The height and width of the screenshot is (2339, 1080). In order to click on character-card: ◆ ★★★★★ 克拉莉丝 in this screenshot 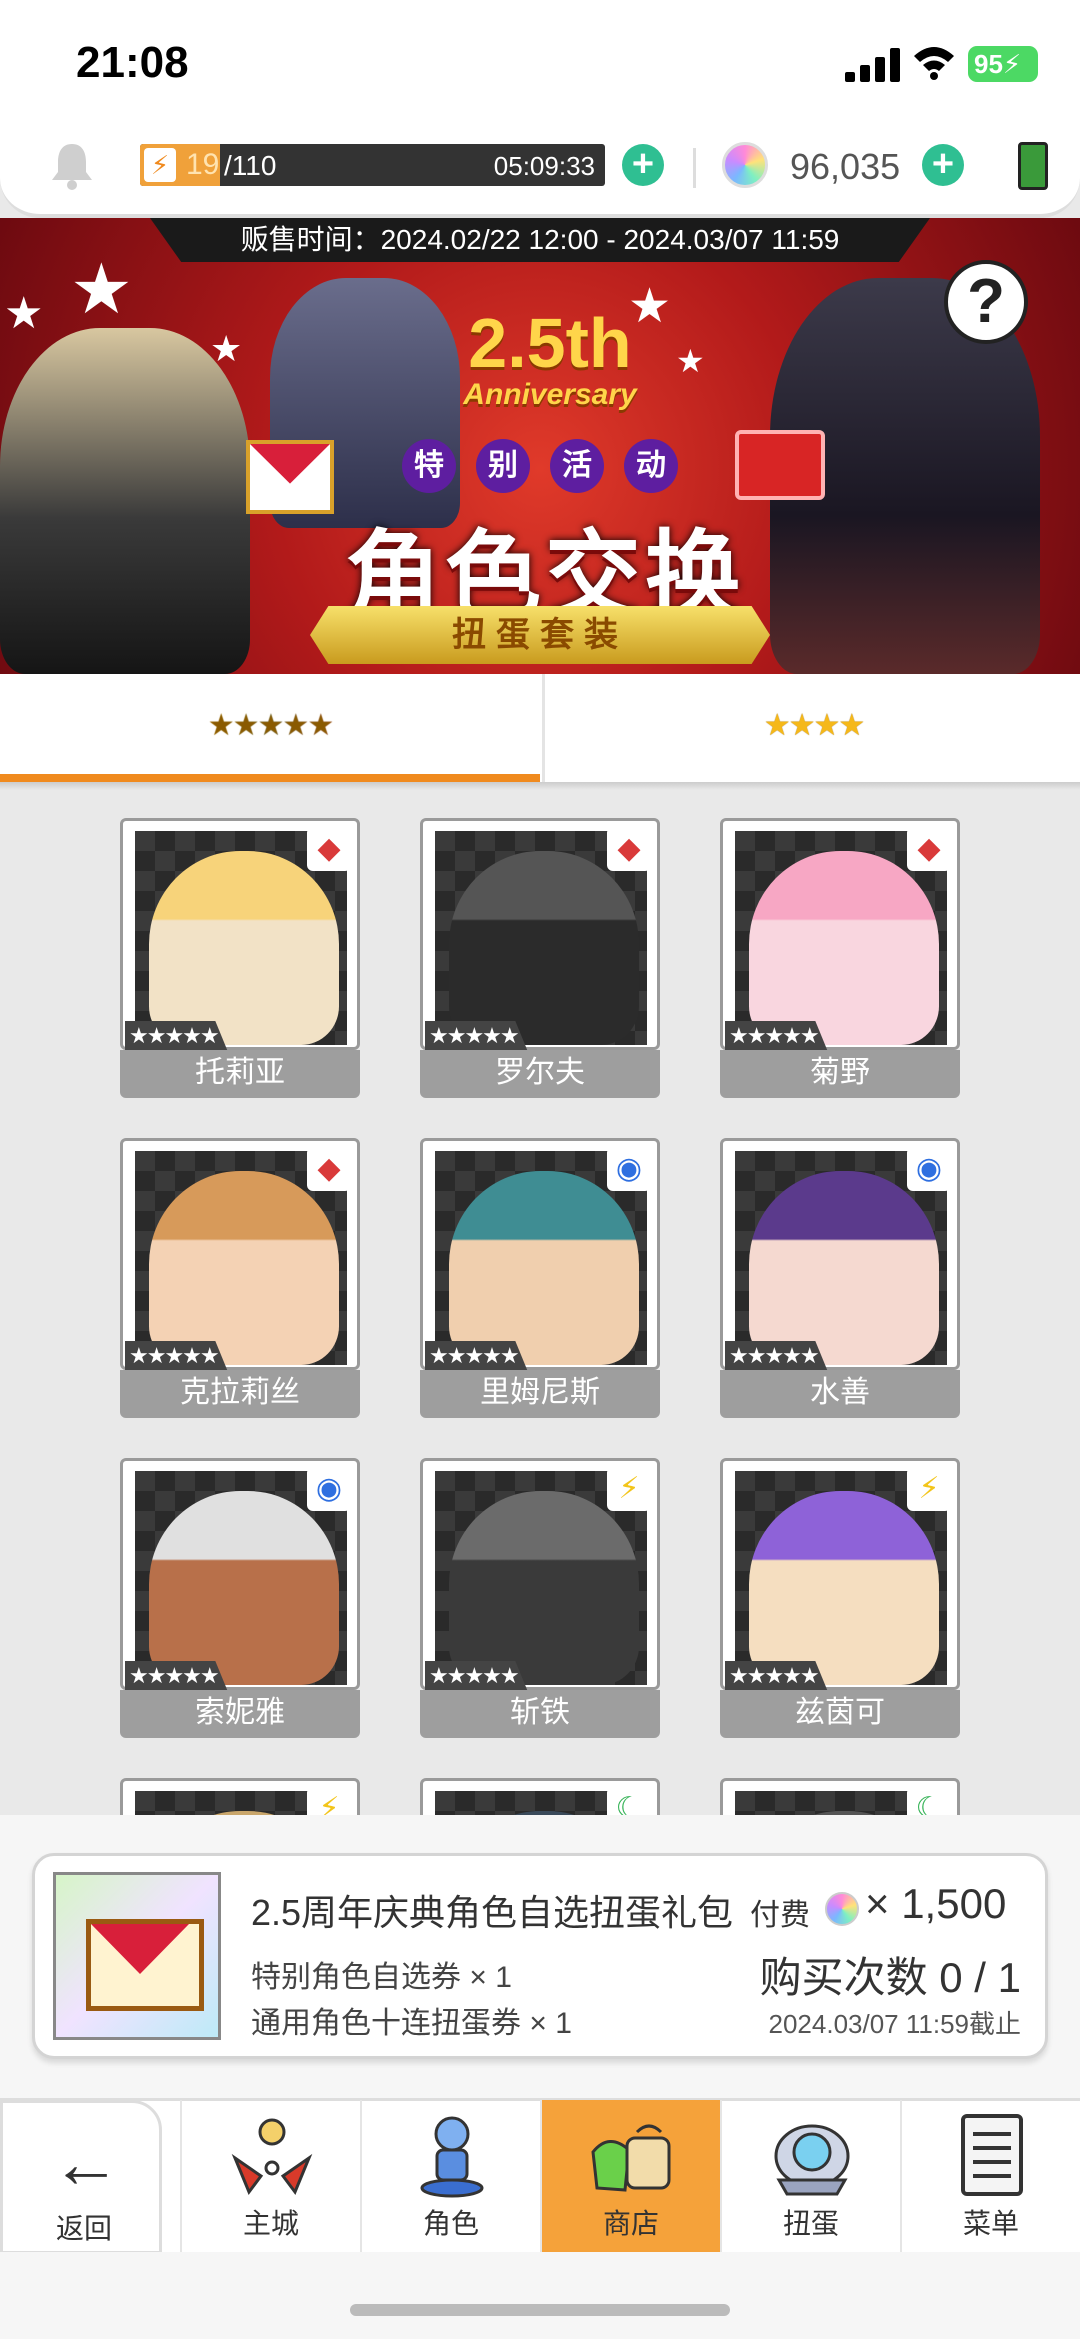, I will do `click(240, 1278)`.